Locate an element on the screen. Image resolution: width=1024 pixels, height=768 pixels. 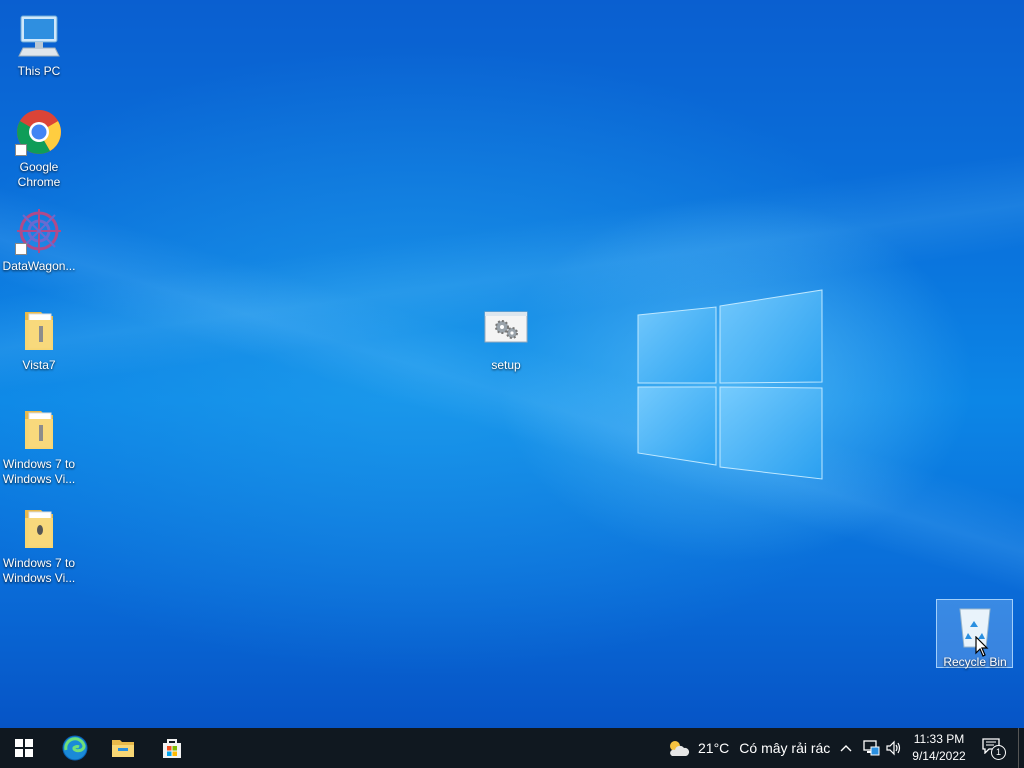
speaker-icon is located at coordinates (893, 748).